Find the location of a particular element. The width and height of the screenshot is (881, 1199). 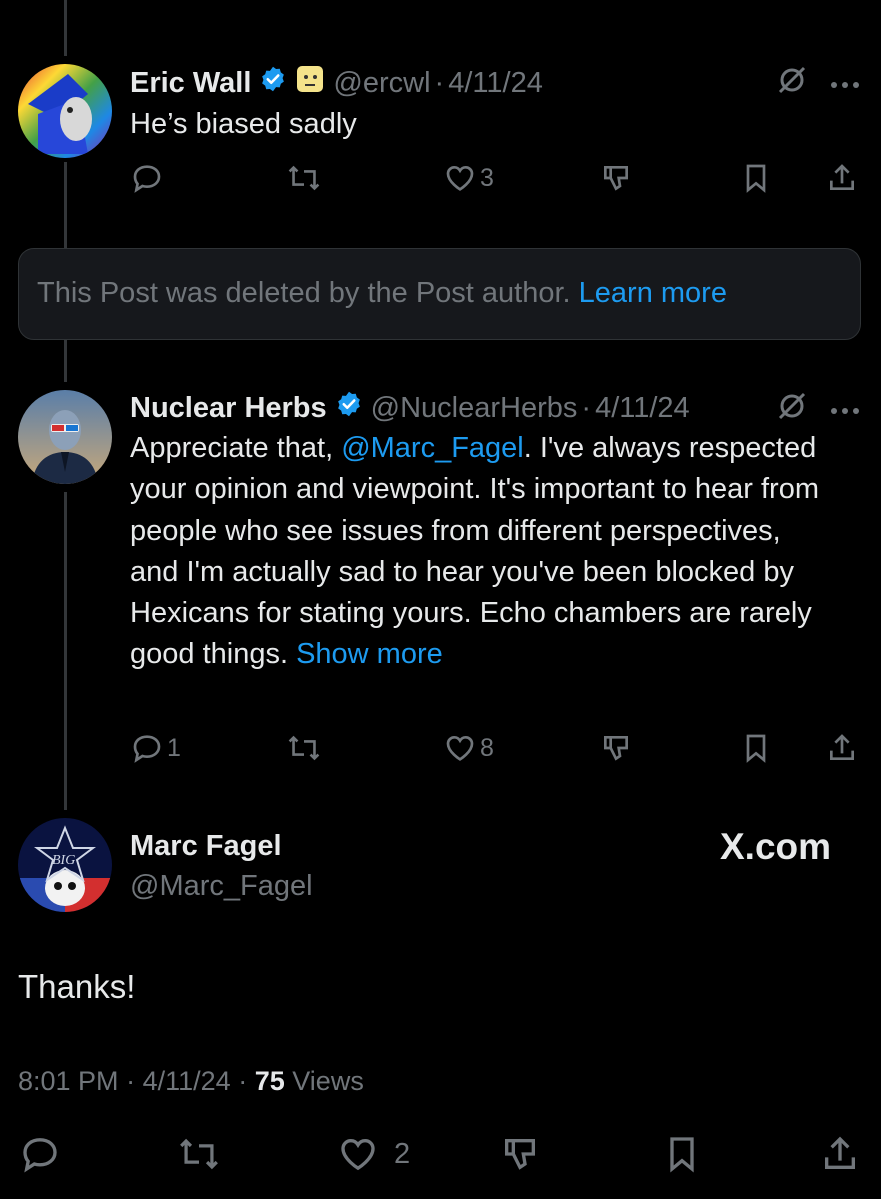

tweet-text: He’s biased sadly is located at coordinates (243, 124).